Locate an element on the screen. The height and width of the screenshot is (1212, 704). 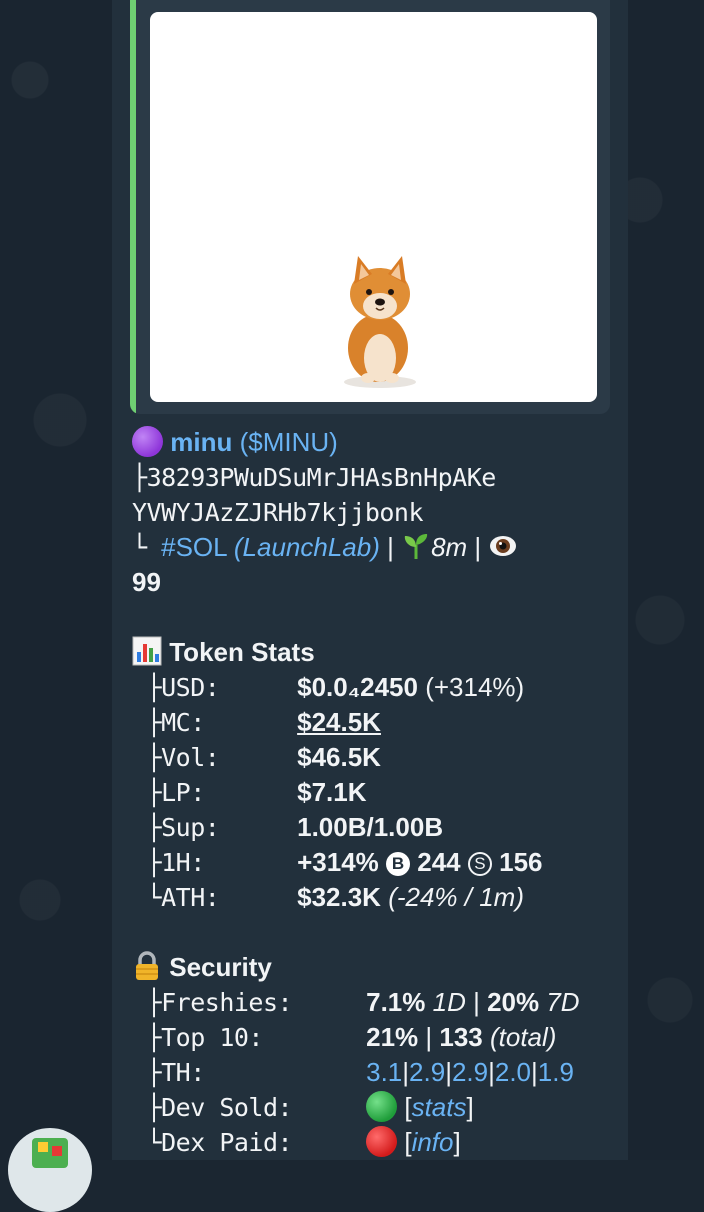
stat-label-ath: ATH: is located at coordinates (190, 897).